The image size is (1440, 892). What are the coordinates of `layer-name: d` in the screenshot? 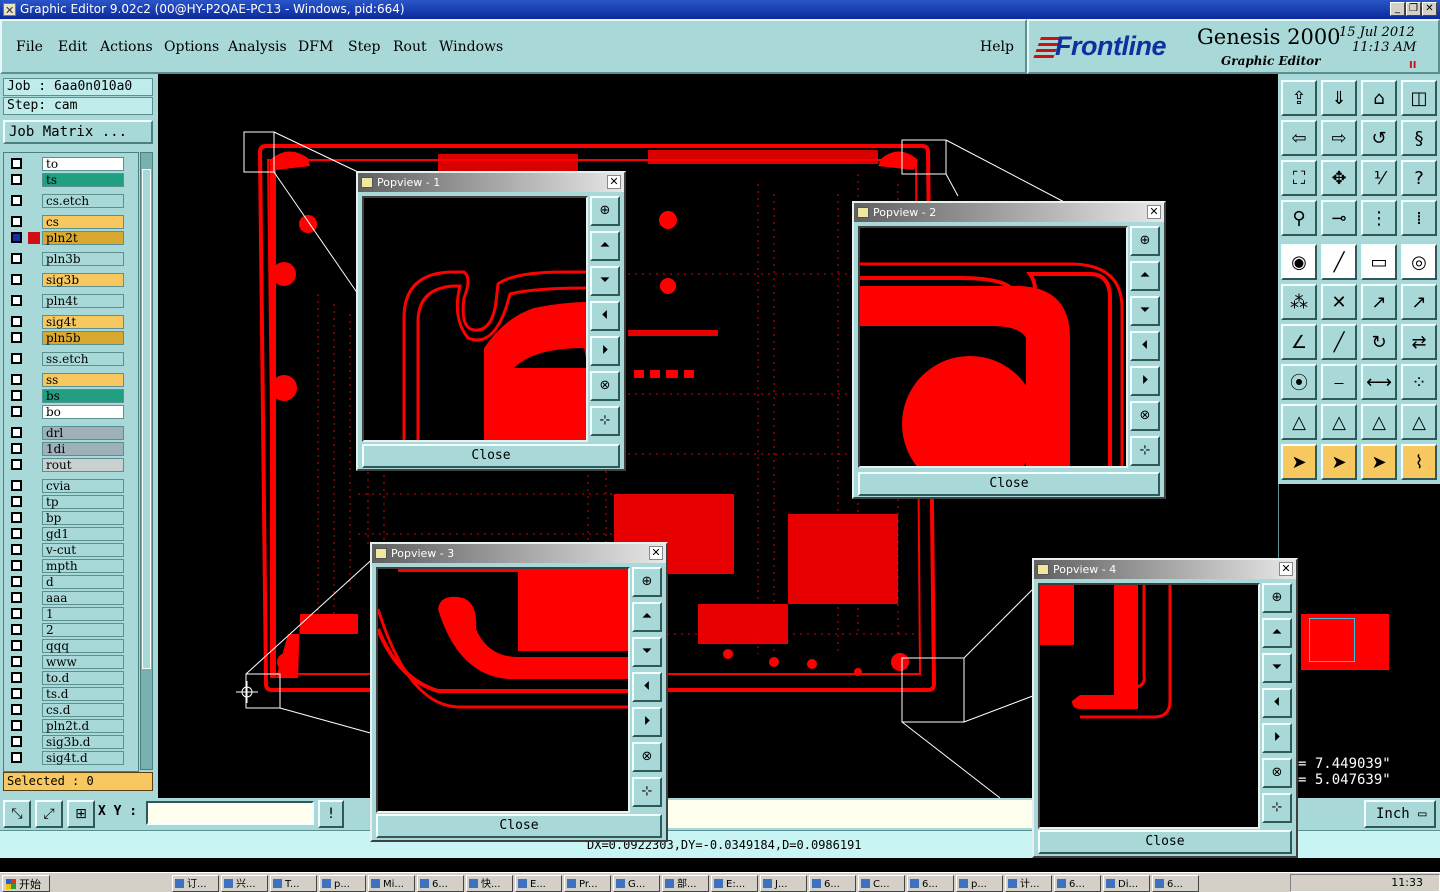 It's located at (83, 582).